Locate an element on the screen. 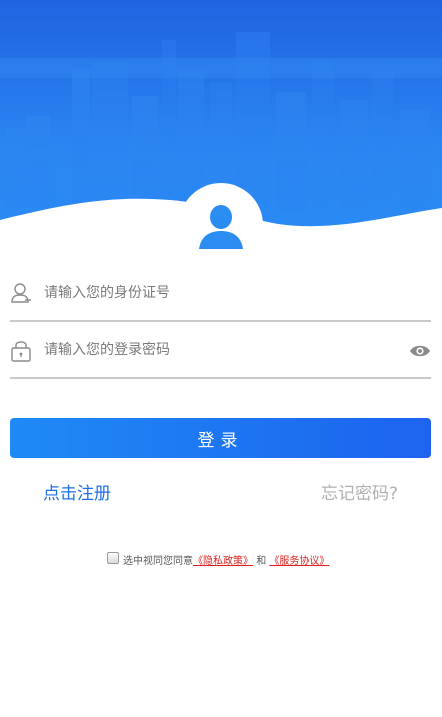 The width and height of the screenshot is (442, 717). service-agreement-link: 《服务协议》 is located at coordinates (299, 561).